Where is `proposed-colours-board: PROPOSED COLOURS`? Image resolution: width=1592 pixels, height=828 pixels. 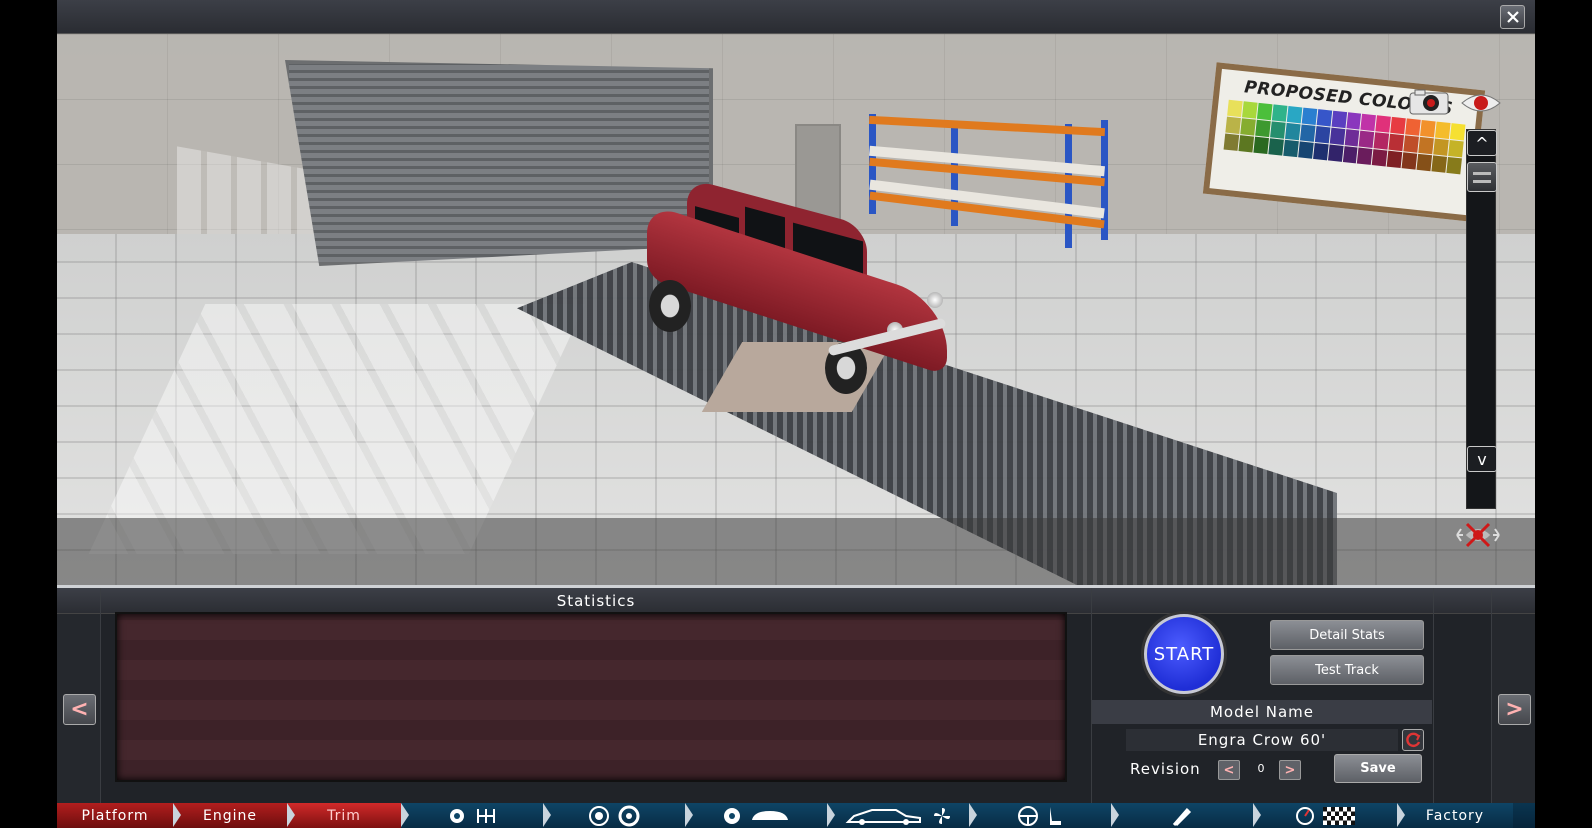
proposed-colours-board: PROPOSED COLOURS is located at coordinates (1344, 142).